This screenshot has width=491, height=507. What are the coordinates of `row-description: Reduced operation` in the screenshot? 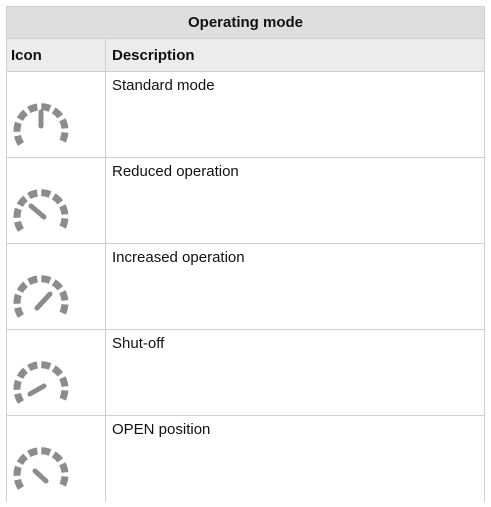 It's located at (175, 171).